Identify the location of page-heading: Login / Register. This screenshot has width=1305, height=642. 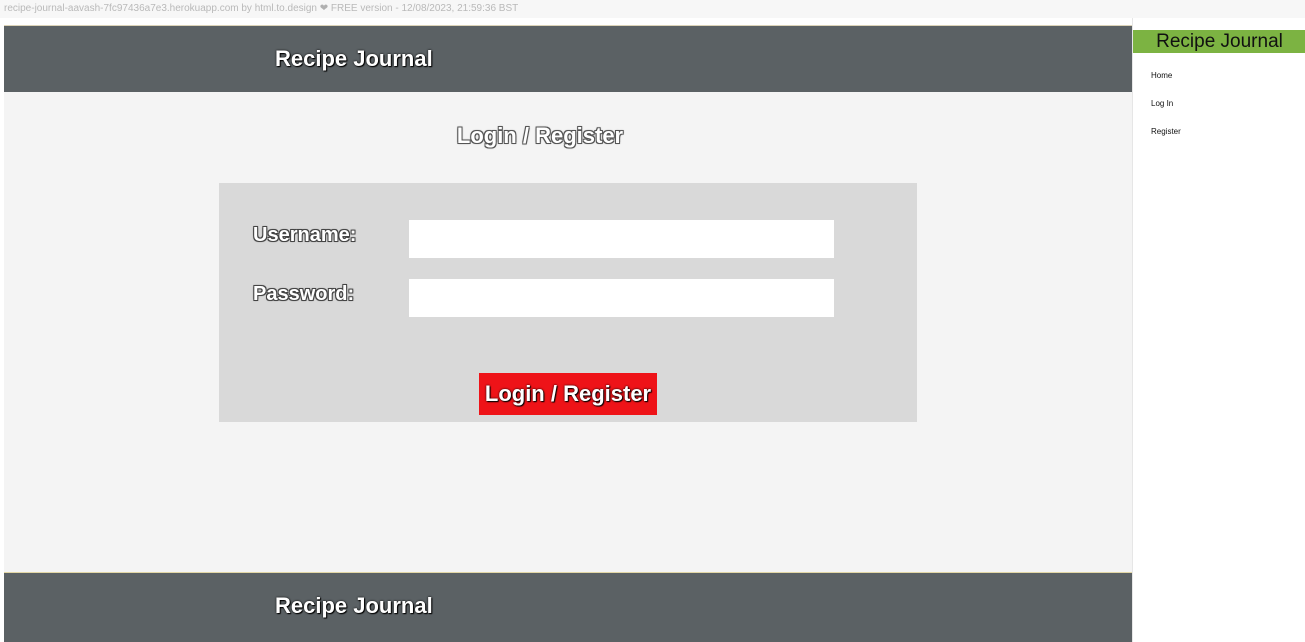
(540, 135).